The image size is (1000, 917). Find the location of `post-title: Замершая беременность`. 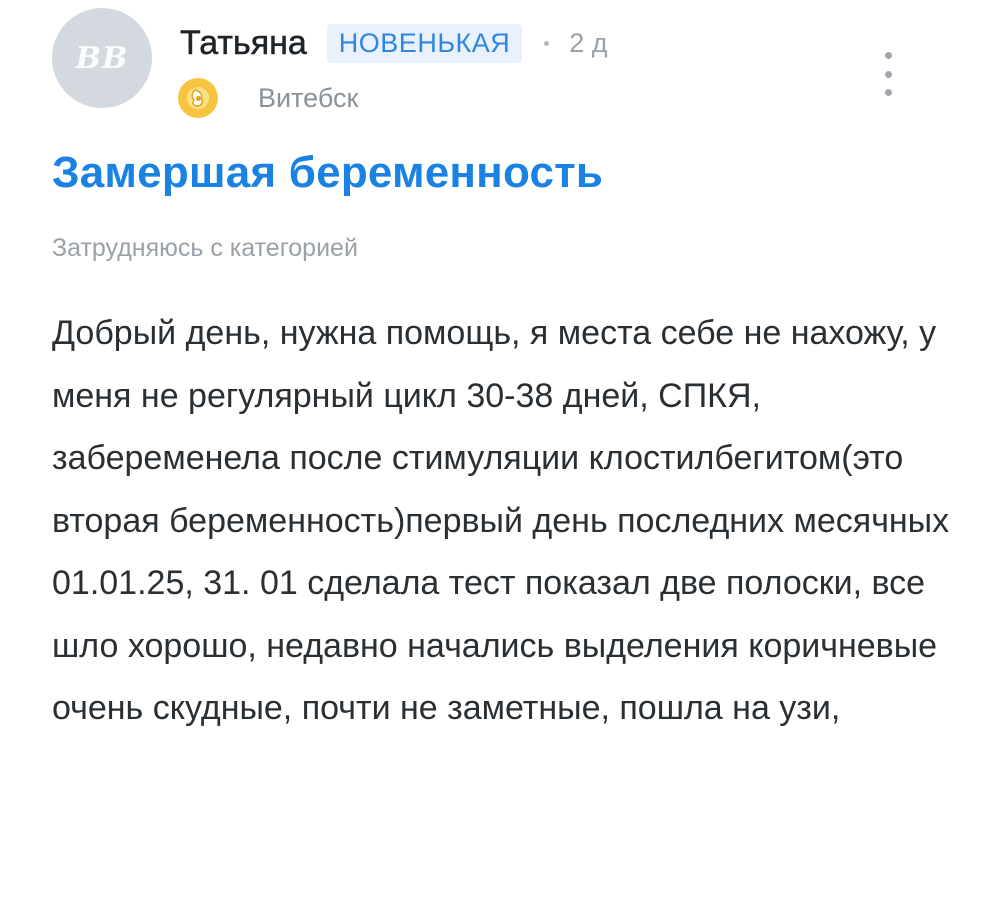

post-title: Замершая беременность is located at coordinates (327, 173).